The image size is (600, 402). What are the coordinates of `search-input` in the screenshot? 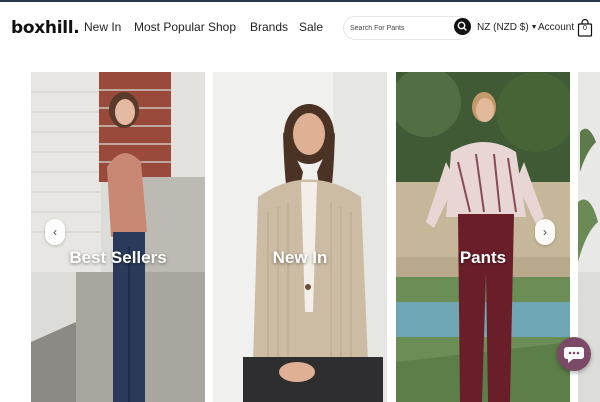 It's located at (400, 28).